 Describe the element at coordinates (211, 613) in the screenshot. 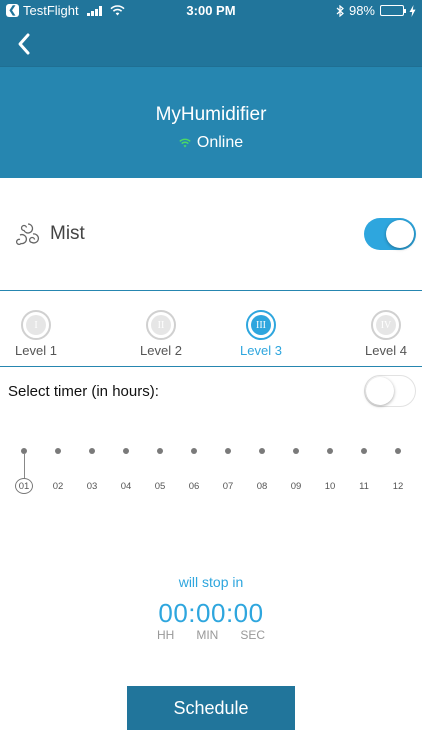

I see `countdown-value: 00:00:00` at that location.